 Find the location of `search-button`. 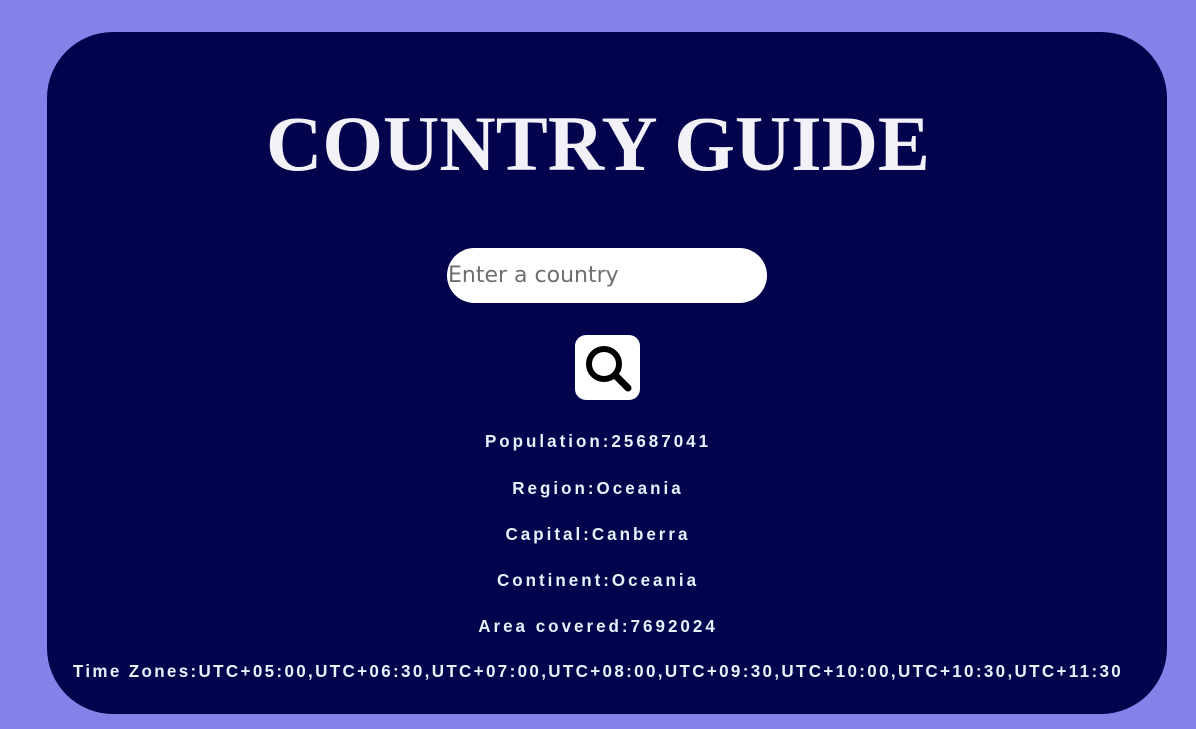

search-button is located at coordinates (607, 367).